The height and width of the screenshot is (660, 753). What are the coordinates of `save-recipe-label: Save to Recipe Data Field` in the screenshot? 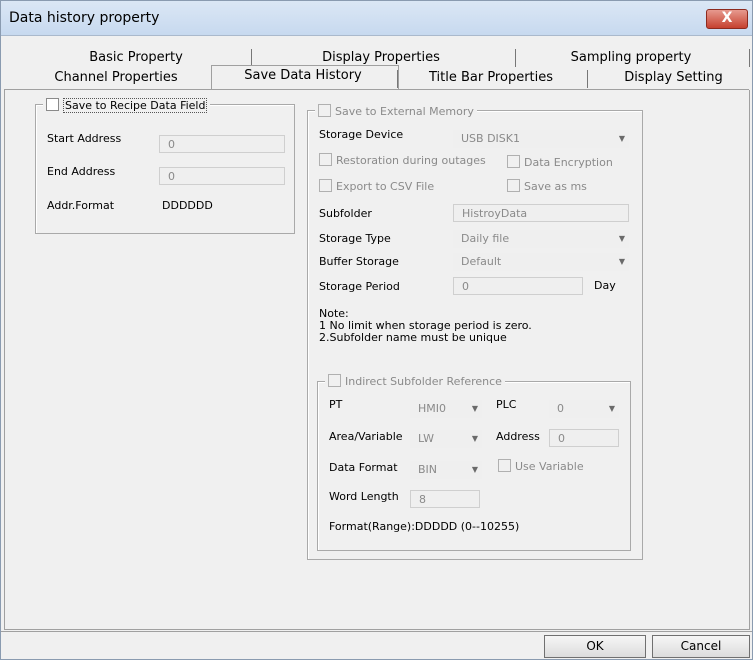 It's located at (135, 105).